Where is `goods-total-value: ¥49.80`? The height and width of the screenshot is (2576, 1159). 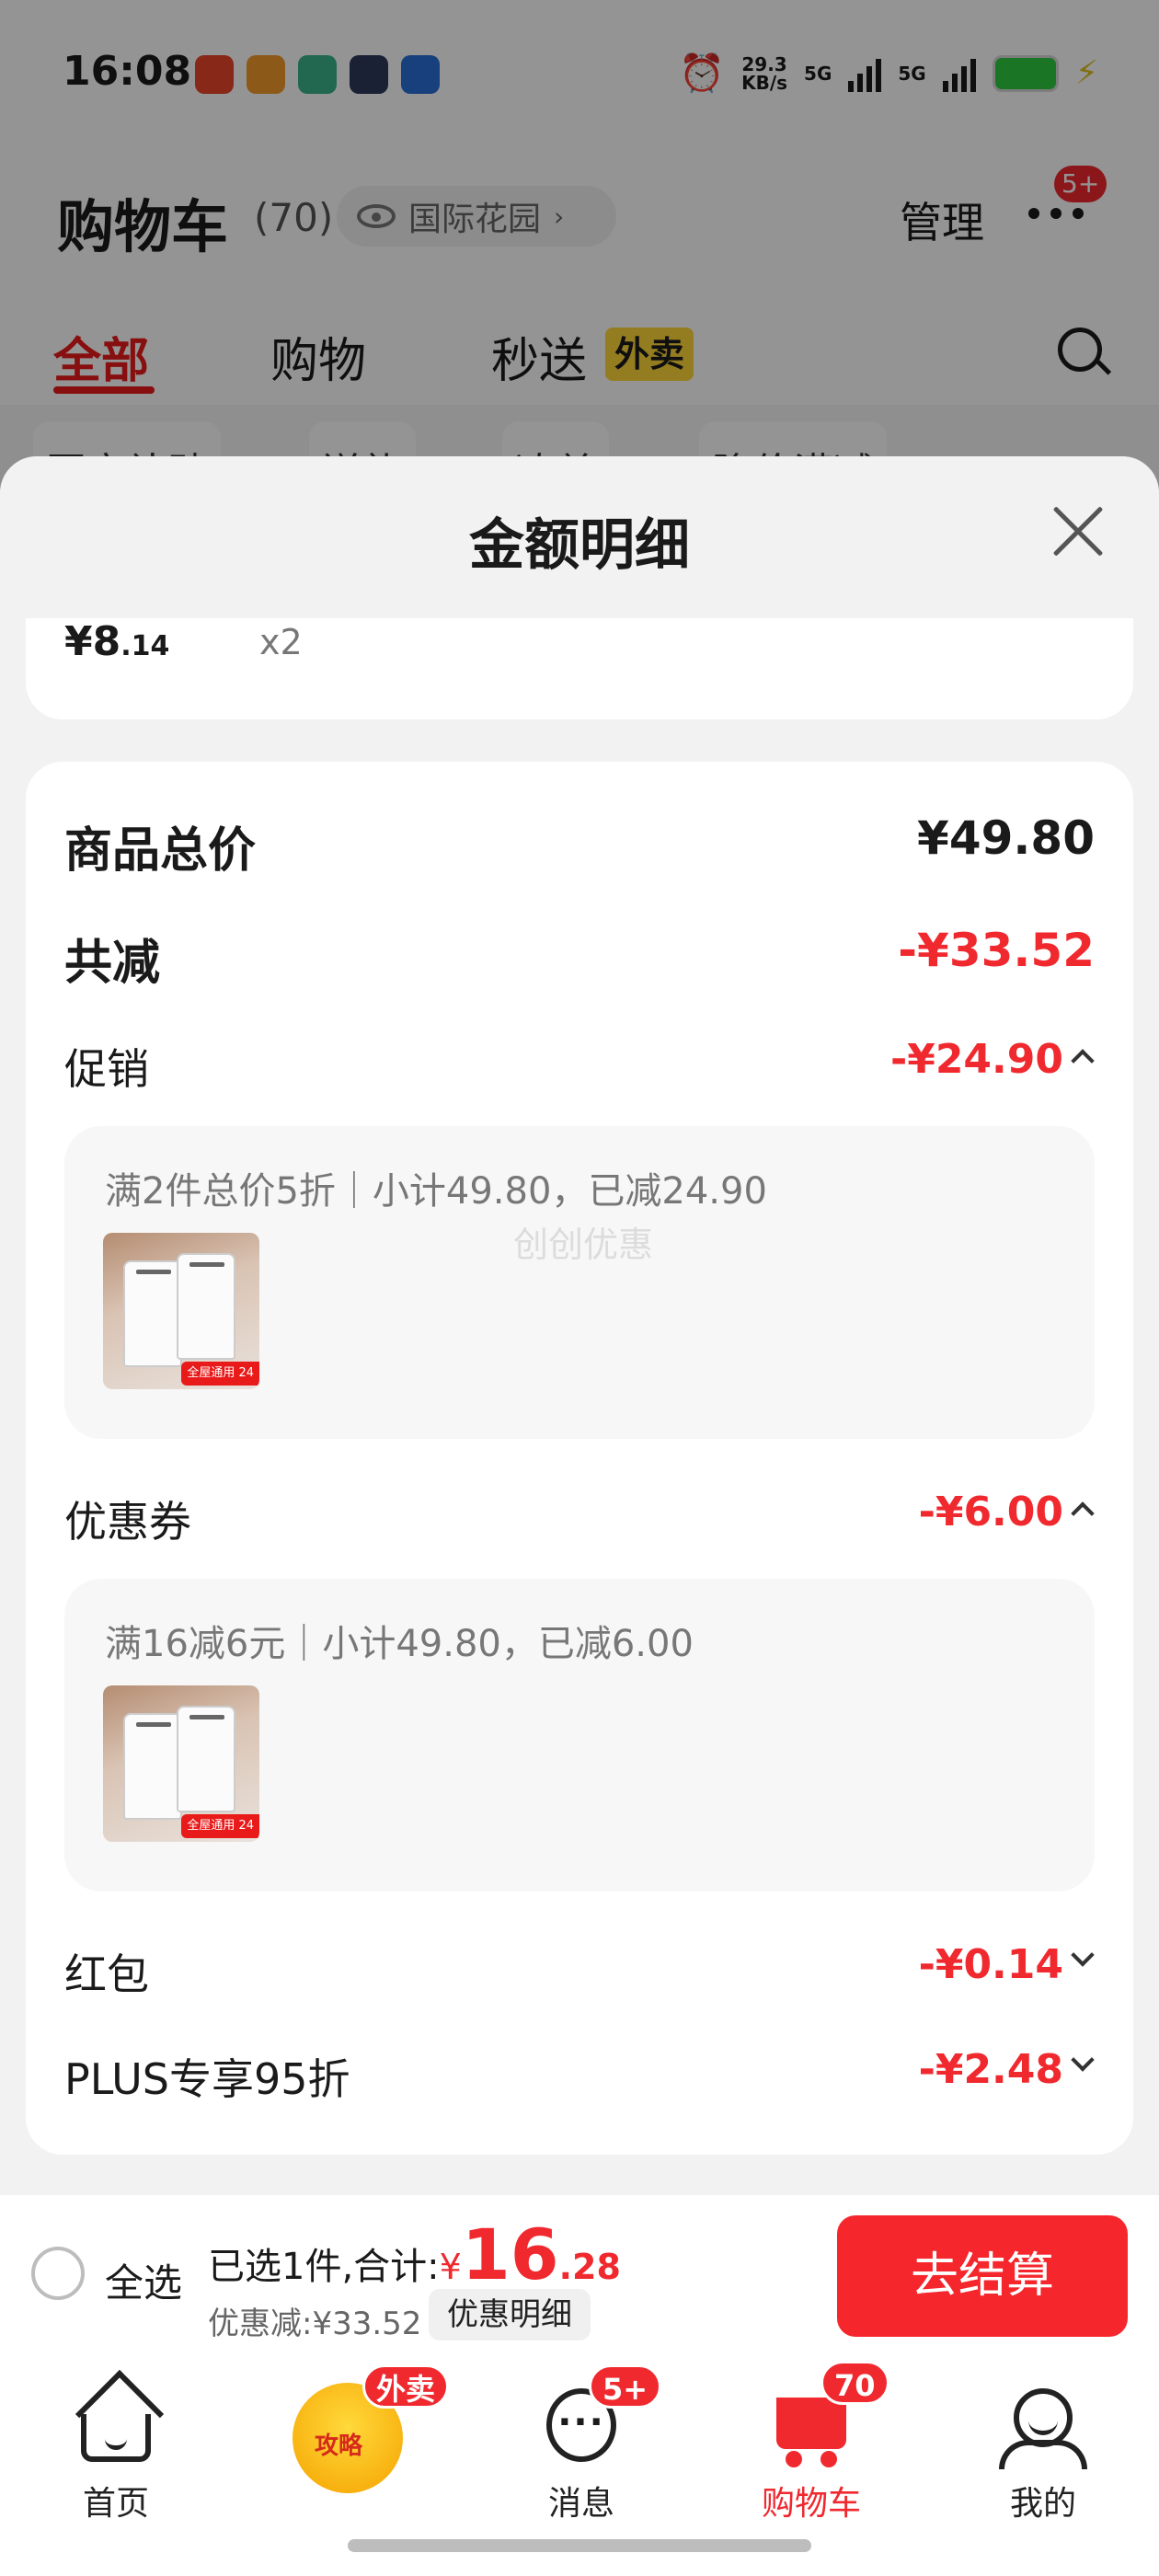 goods-total-value: ¥49.80 is located at coordinates (1006, 838).